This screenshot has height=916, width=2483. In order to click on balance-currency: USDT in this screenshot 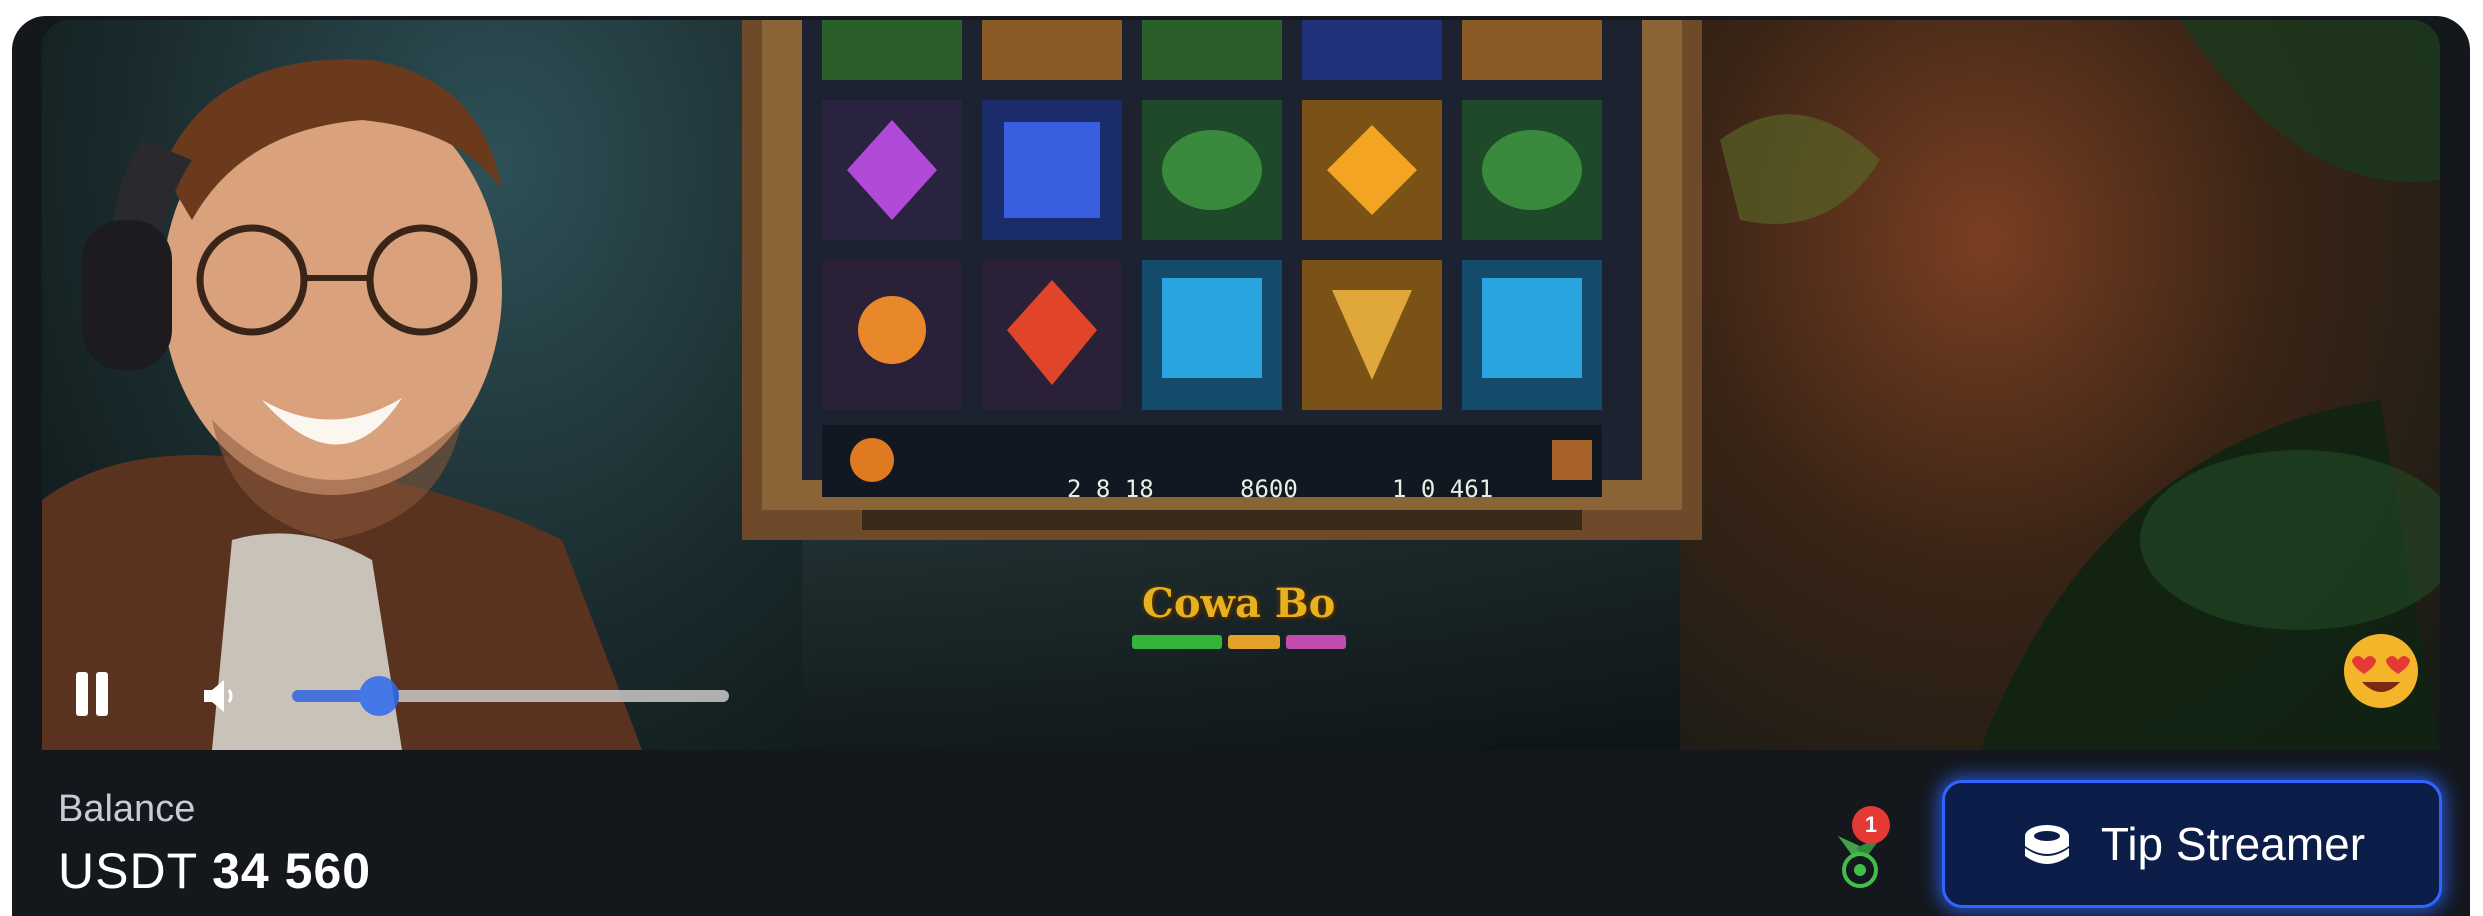, I will do `click(128, 871)`.